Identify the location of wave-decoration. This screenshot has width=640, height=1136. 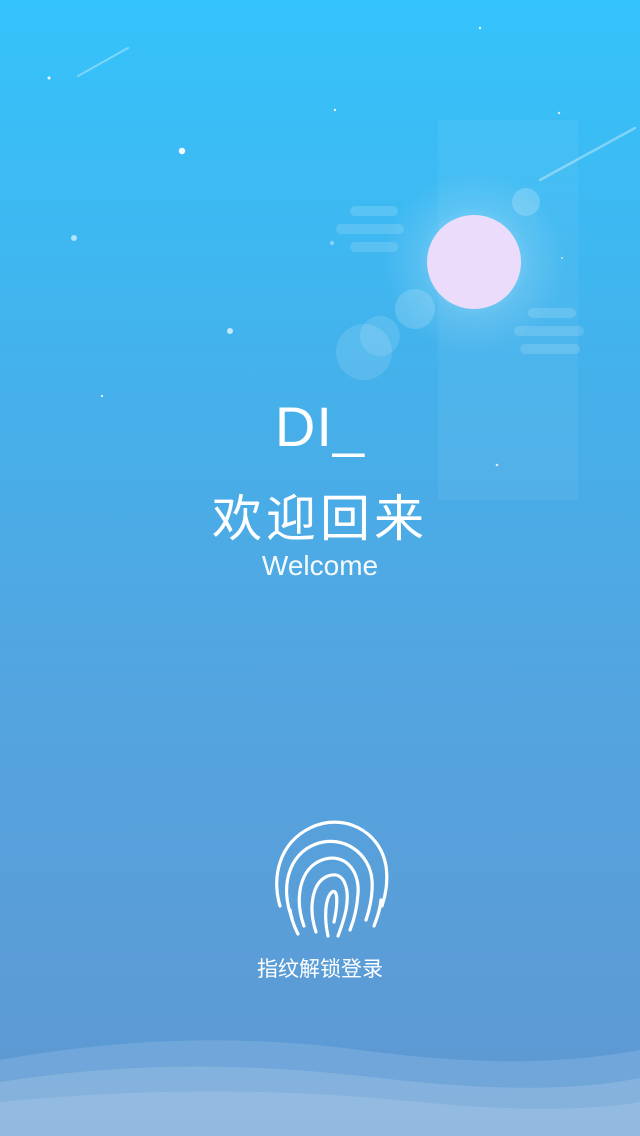
(320, 1088).